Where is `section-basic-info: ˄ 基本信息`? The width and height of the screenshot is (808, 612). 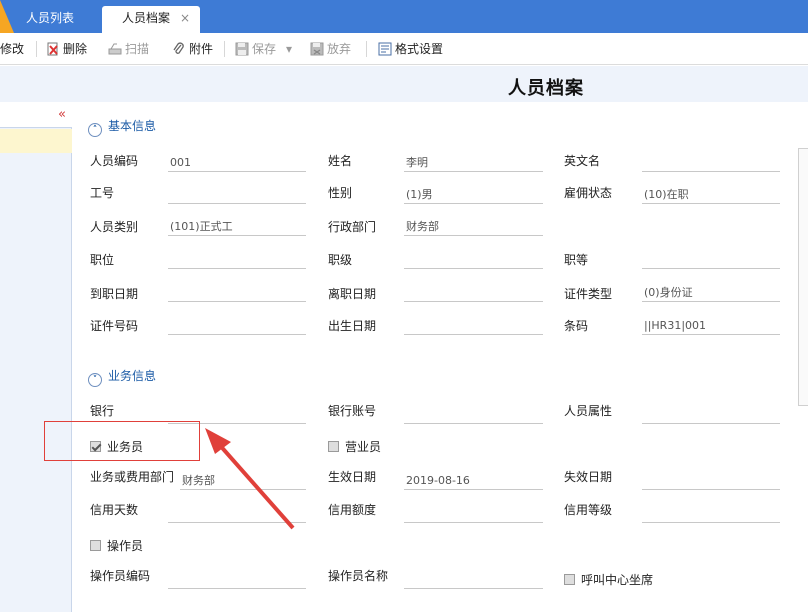
section-basic-info: ˄ 基本信息 is located at coordinates (122, 127).